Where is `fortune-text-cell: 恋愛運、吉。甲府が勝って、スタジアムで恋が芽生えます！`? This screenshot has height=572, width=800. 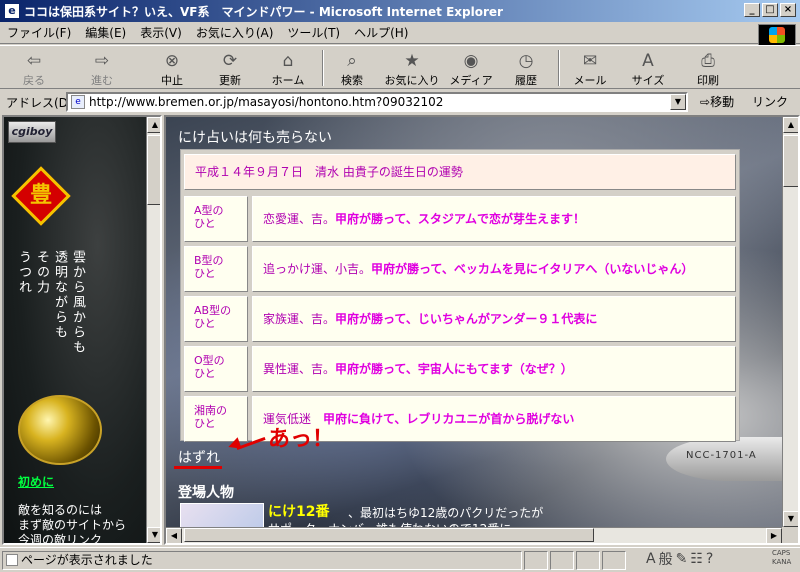
fortune-text-cell: 恋愛運、吉。甲府が勝って、スタジアムで恋が芽生えます！ is located at coordinates (494, 219).